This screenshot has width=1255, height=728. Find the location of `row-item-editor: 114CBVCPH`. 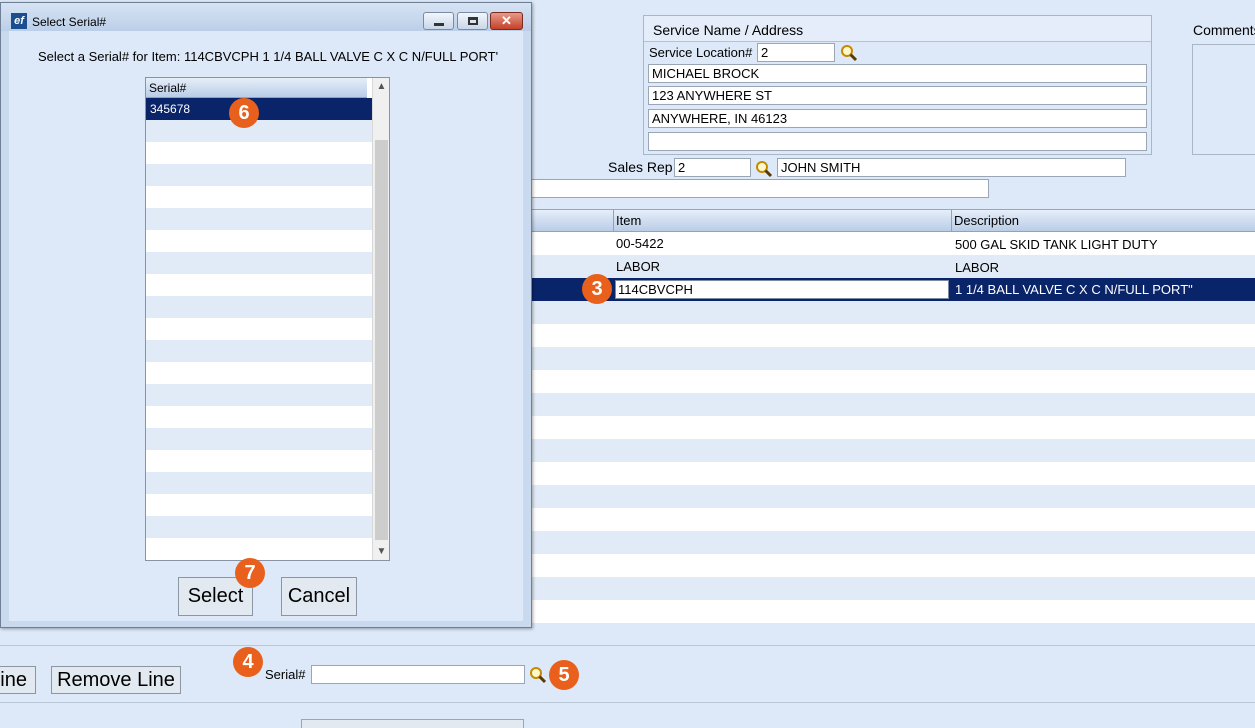

row-item-editor: 114CBVCPH is located at coordinates (782, 289).